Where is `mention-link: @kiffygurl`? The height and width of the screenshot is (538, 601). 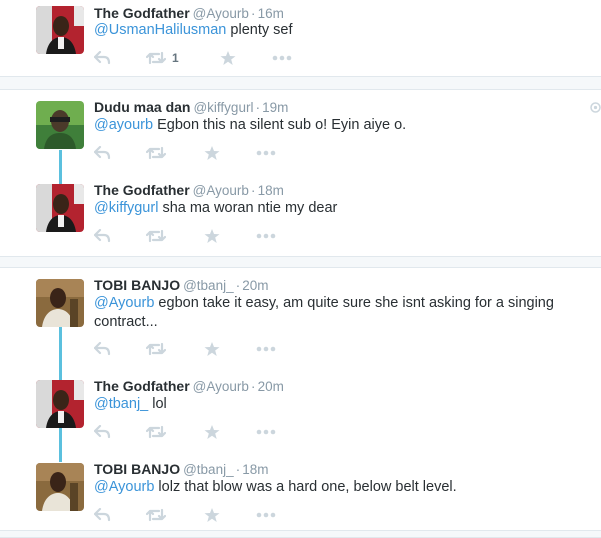 mention-link: @kiffygurl is located at coordinates (126, 208).